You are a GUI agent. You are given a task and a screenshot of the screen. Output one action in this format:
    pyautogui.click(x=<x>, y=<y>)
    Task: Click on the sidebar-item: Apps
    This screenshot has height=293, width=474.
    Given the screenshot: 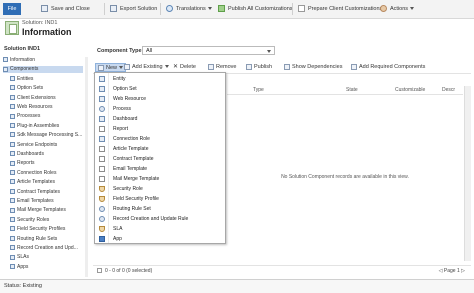 What is the action you would take?
    pyautogui.click(x=46, y=267)
    